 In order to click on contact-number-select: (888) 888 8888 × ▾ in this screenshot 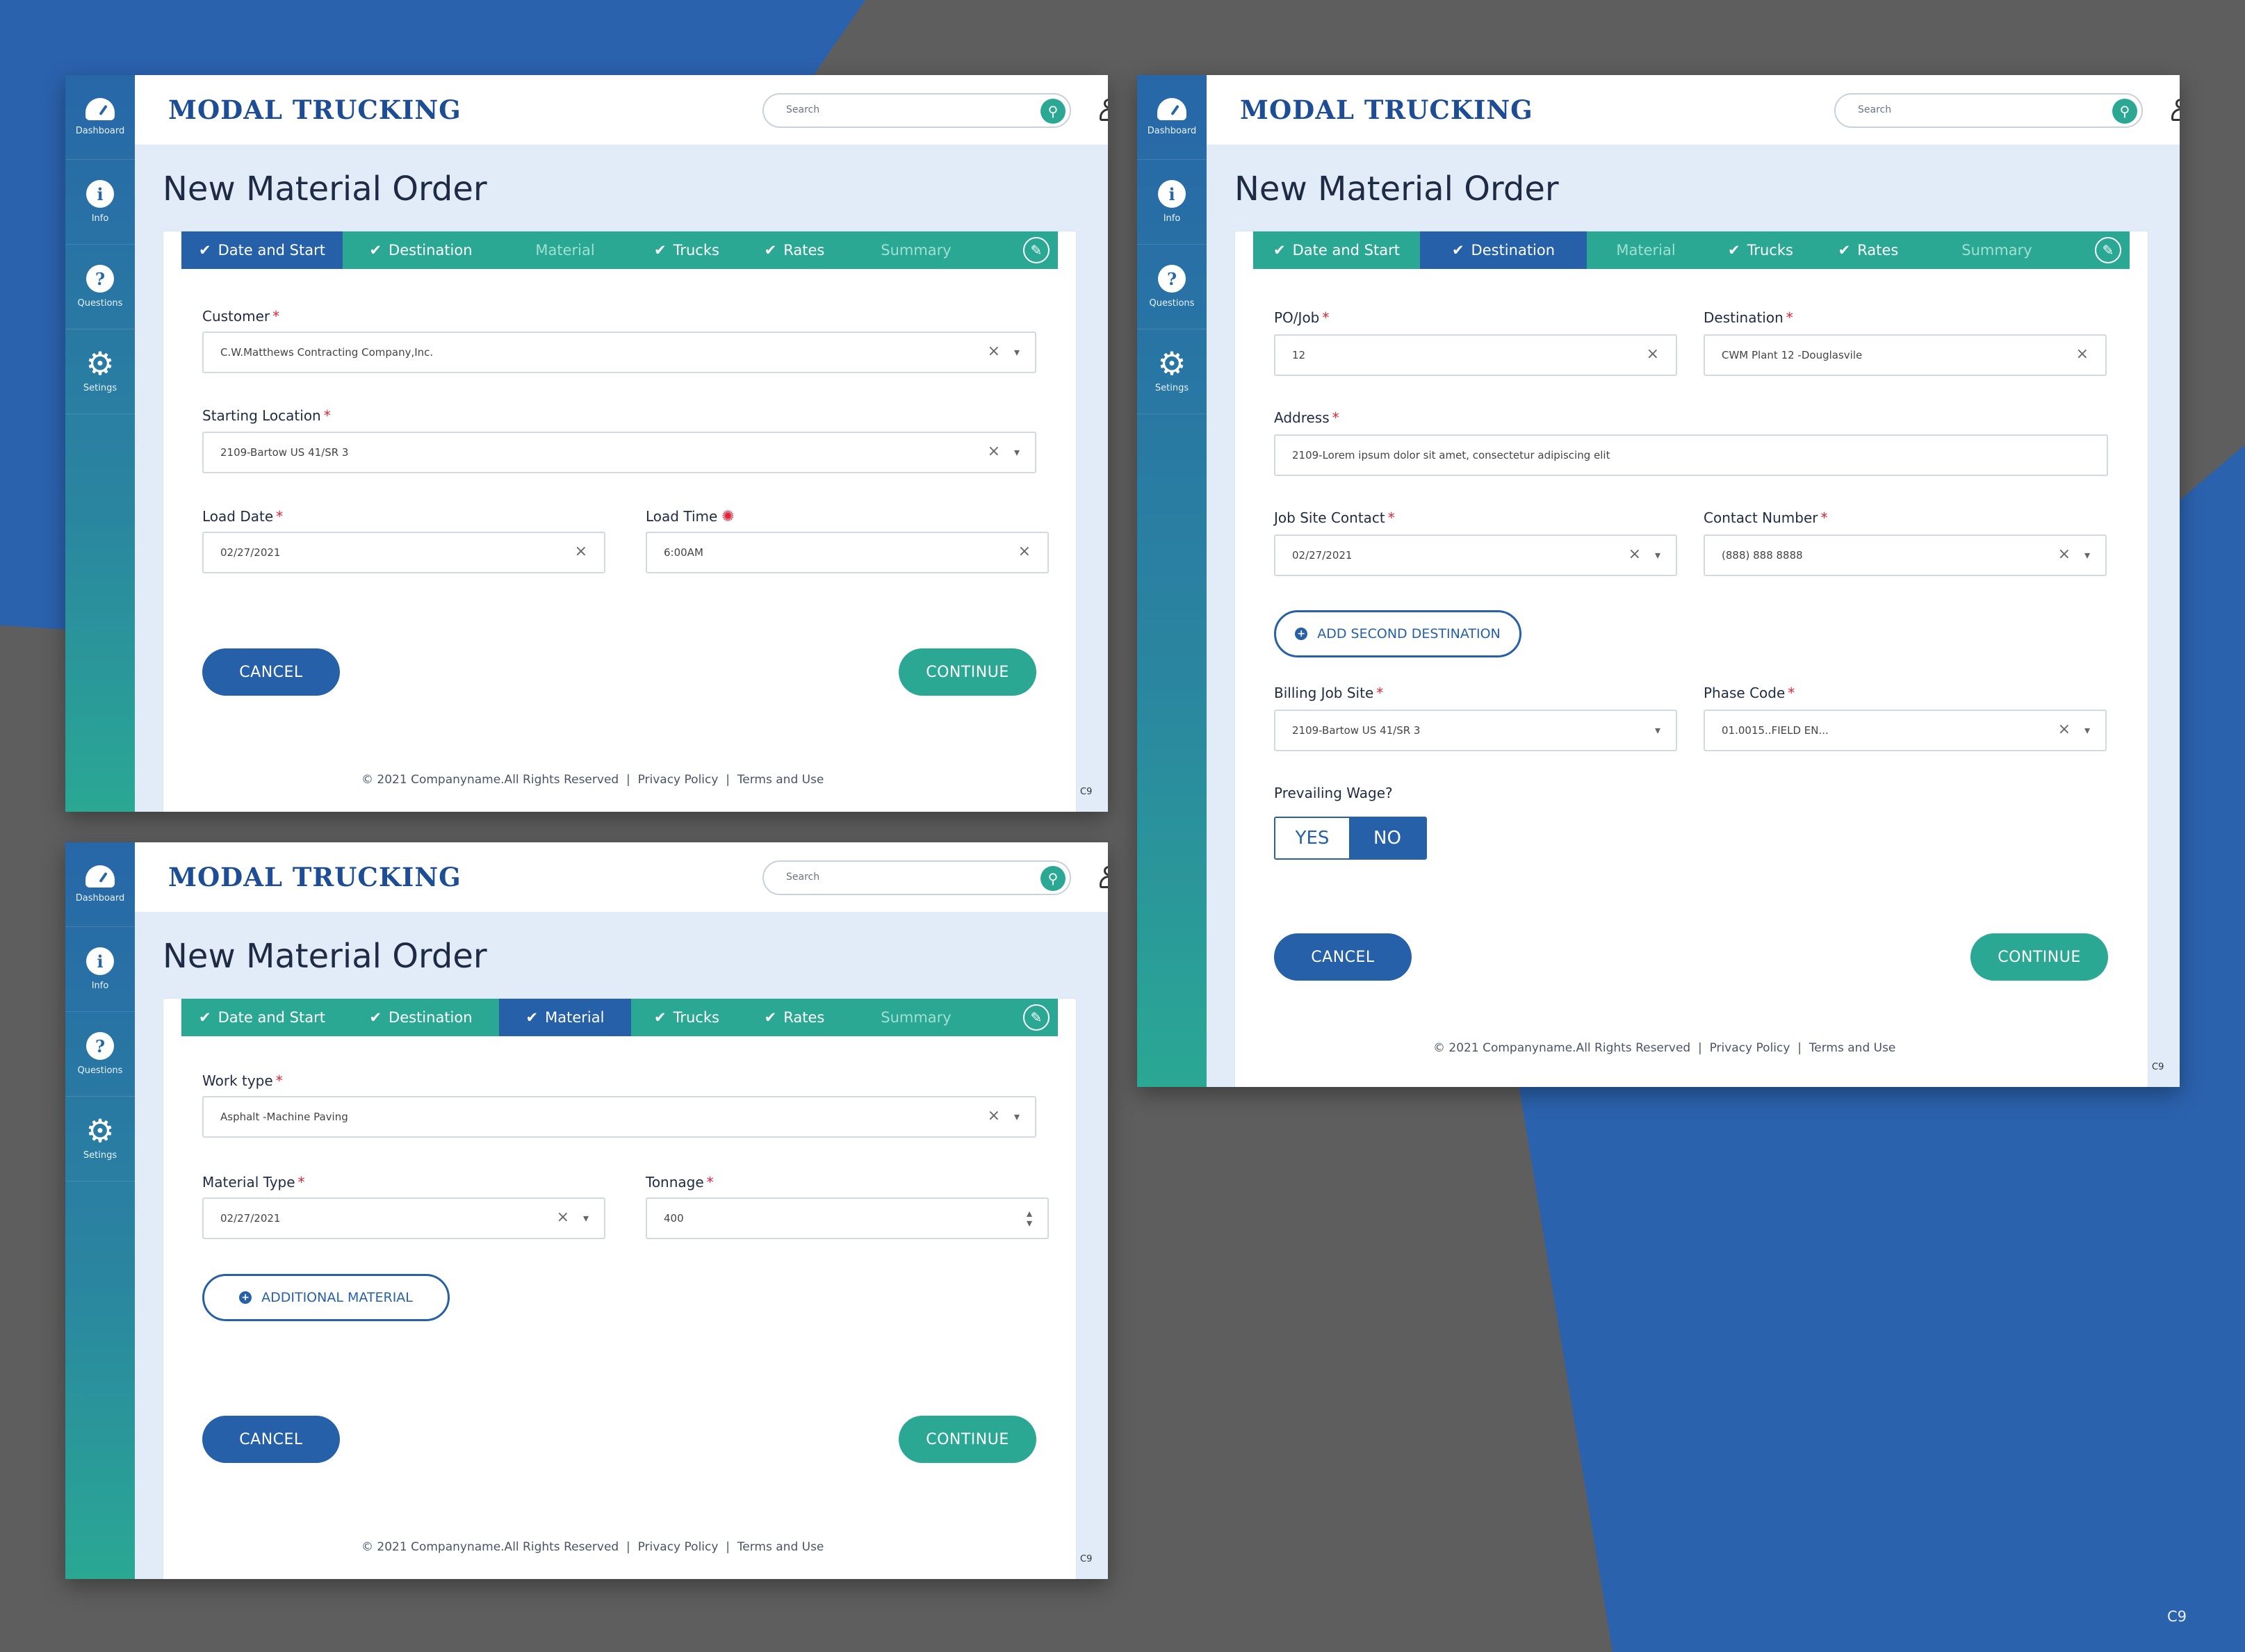, I will do `click(1905, 555)`.